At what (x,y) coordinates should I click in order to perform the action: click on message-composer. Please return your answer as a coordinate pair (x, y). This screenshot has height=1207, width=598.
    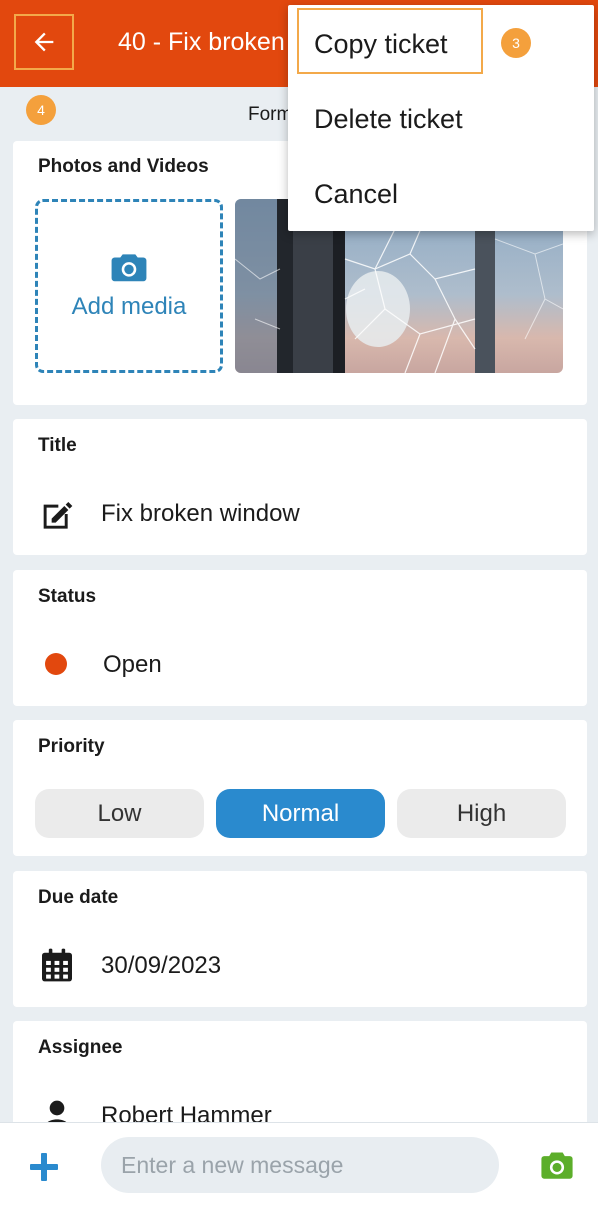
    Looking at the image, I should click on (299, 1164).